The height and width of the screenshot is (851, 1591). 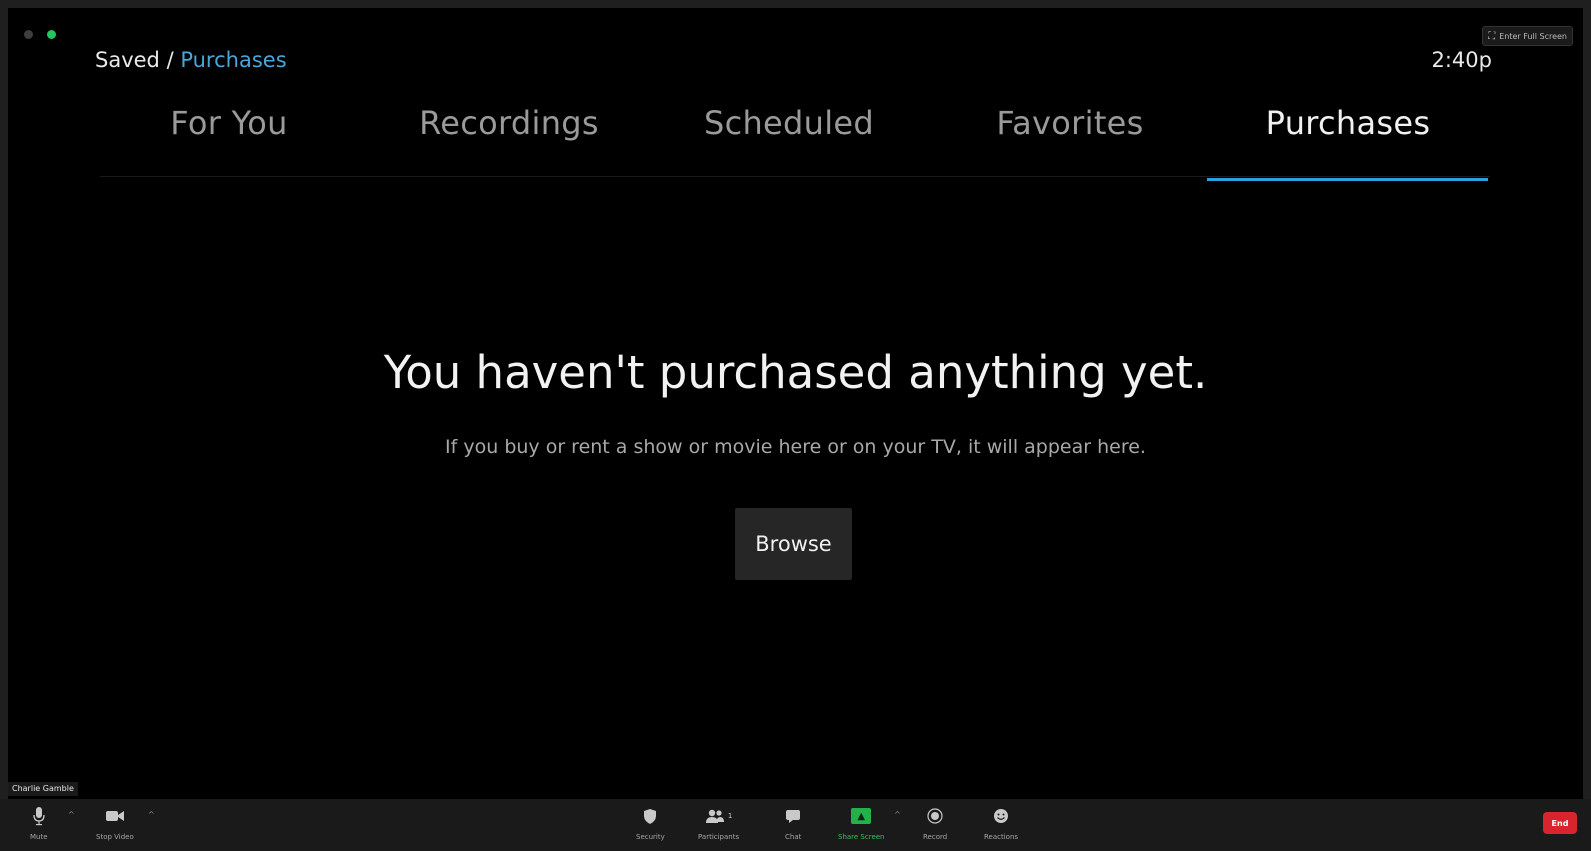 What do you see at coordinates (71, 814) in the screenshot?
I see `audio-options-chevron-icon: ^` at bounding box center [71, 814].